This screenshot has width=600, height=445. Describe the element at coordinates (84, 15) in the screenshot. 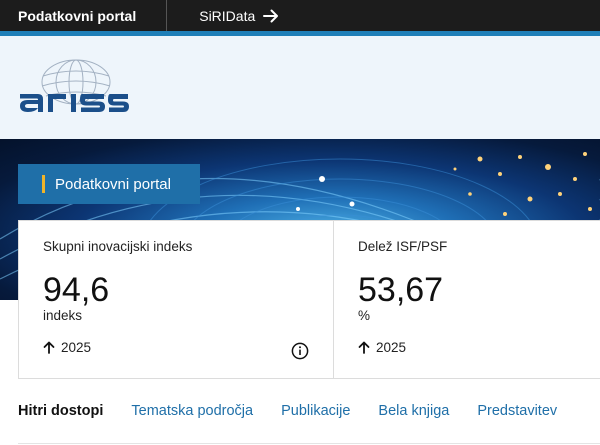

I see `nav-link-podatkovni-portal: Podatkovni portal` at that location.